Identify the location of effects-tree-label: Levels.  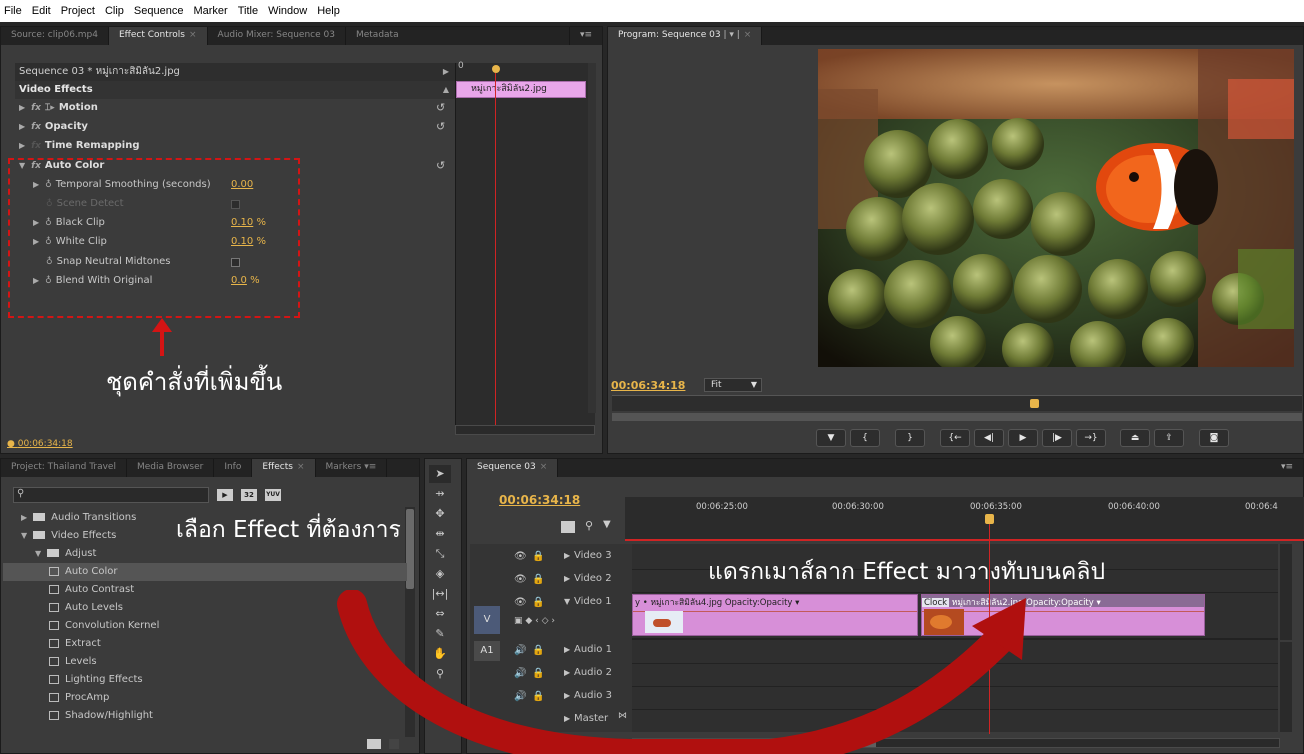
(81, 661).